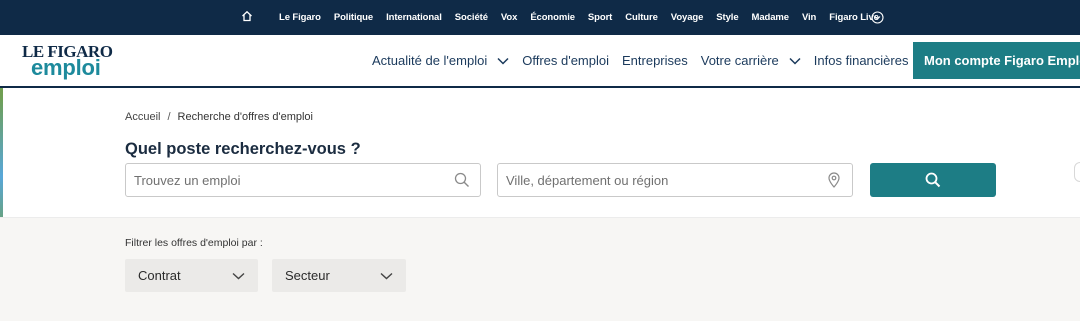  I want to click on job-search-field, so click(303, 180).